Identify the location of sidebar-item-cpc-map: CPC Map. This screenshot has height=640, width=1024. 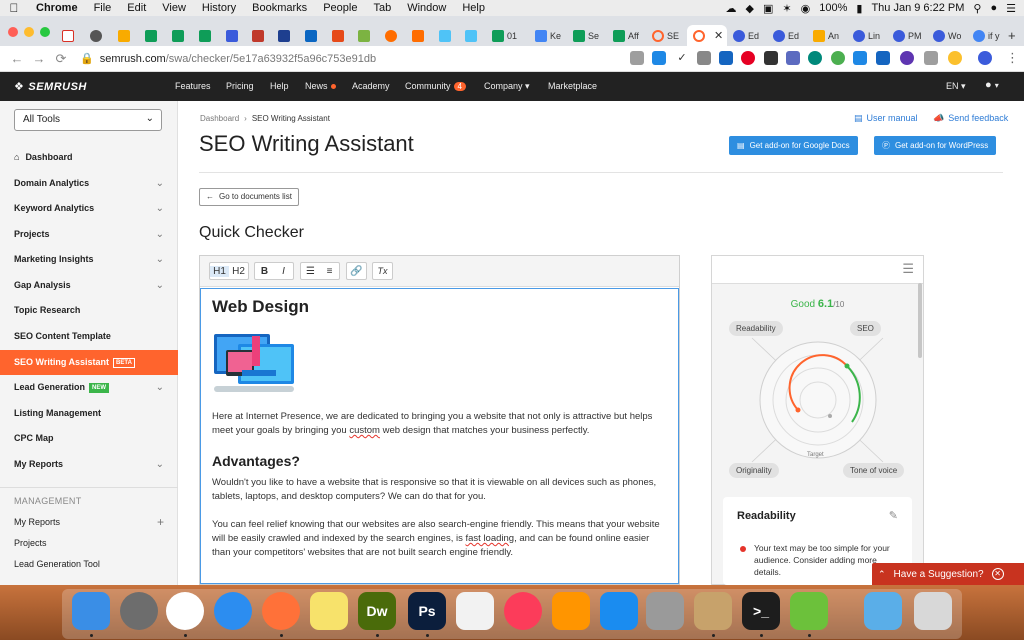
(89, 438).